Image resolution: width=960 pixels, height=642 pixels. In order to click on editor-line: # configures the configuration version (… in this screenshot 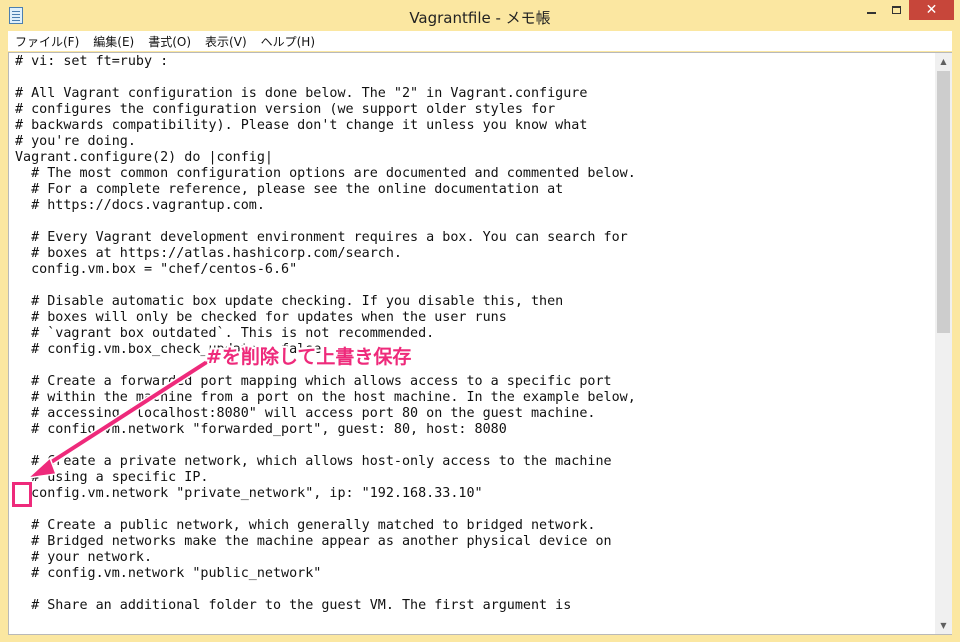, I will do `click(475, 110)`.